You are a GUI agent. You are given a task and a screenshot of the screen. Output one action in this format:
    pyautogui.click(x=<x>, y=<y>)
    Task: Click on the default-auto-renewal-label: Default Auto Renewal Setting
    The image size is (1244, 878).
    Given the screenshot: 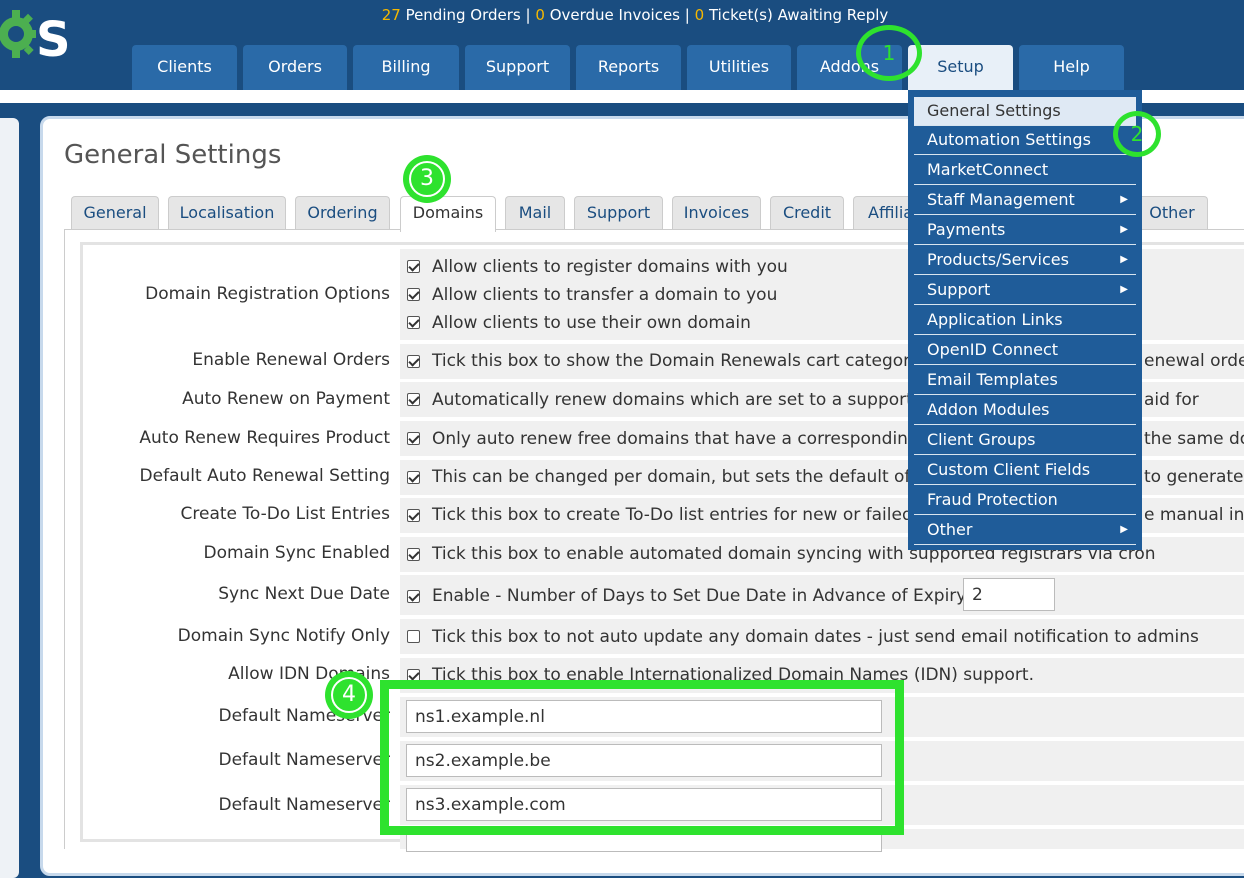 What is the action you would take?
    pyautogui.click(x=264, y=476)
    